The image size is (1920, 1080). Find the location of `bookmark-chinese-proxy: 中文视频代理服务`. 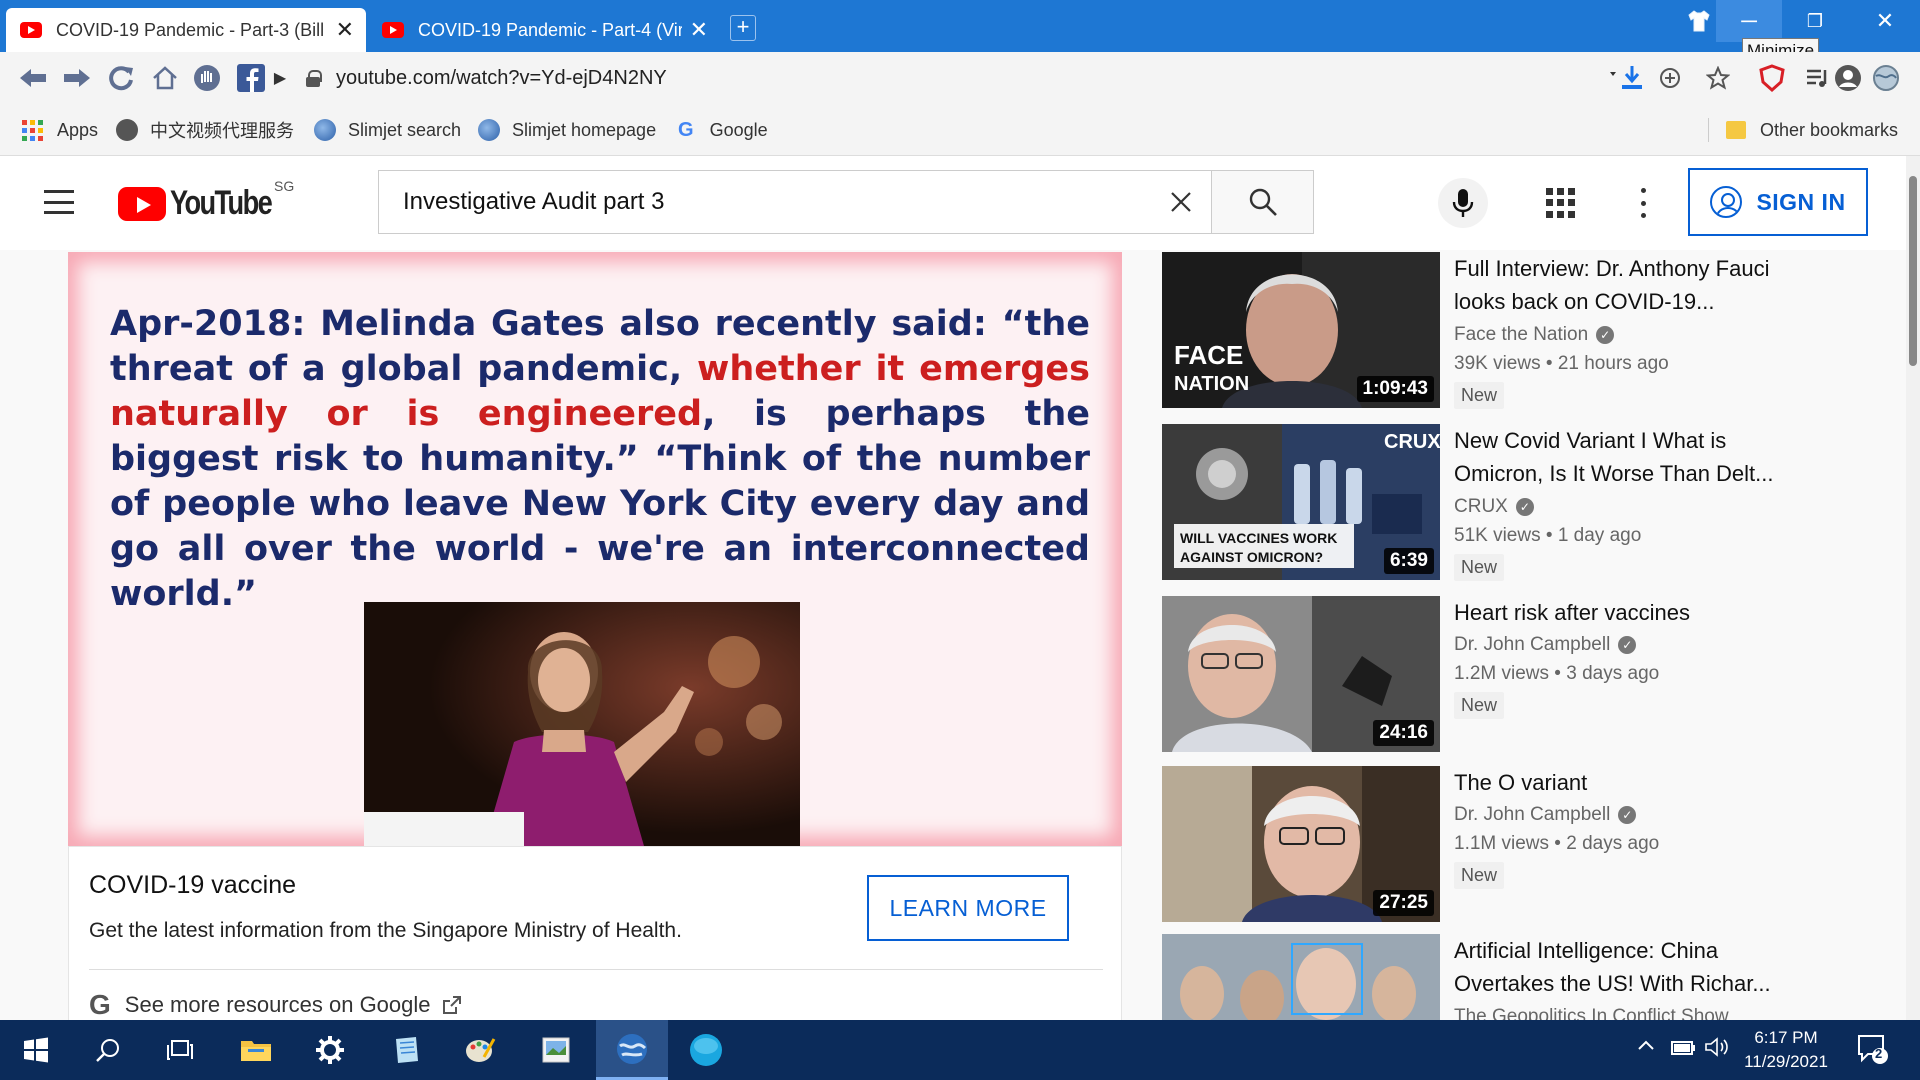

bookmark-chinese-proxy: 中文视频代理服务 is located at coordinates (205, 130).